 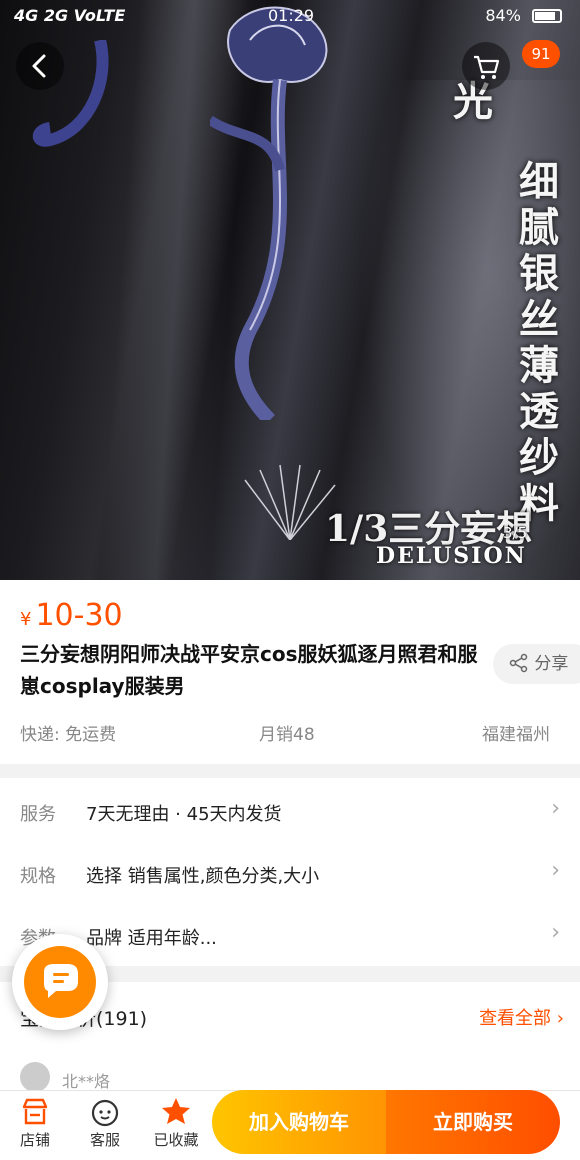 What do you see at coordinates (523, 15) in the screenshot?
I see `battery-status: 84%` at bounding box center [523, 15].